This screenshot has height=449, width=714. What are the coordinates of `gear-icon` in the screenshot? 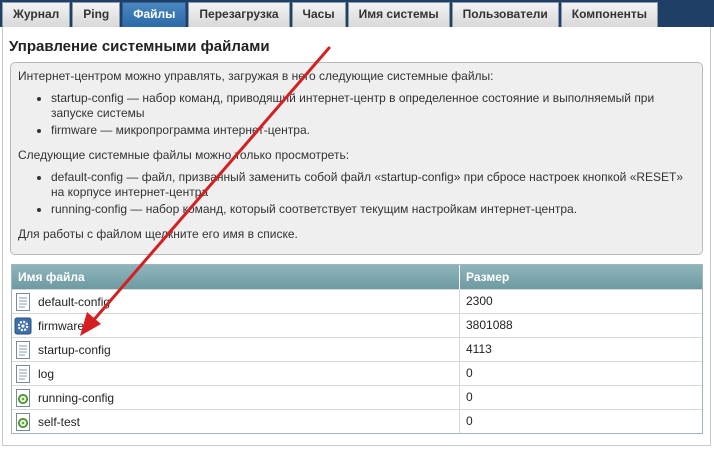 It's located at (23, 326).